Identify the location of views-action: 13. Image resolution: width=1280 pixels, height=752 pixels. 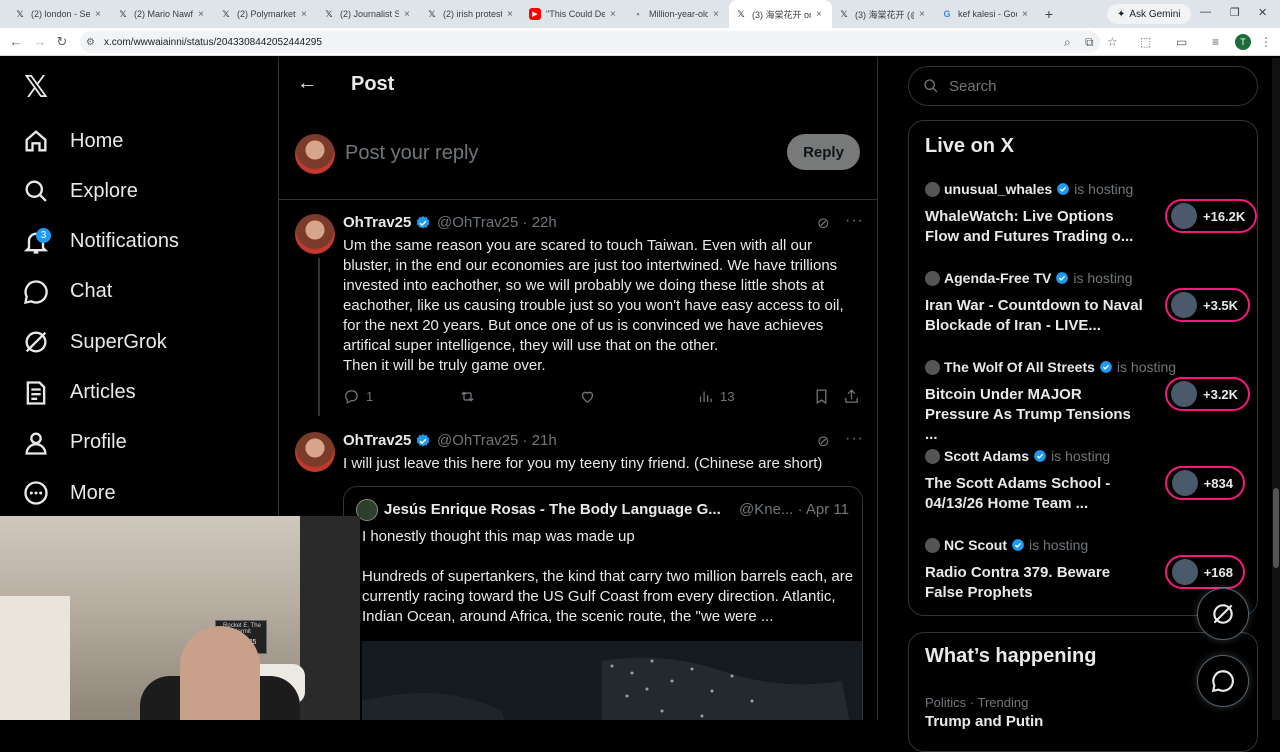
(715, 396).